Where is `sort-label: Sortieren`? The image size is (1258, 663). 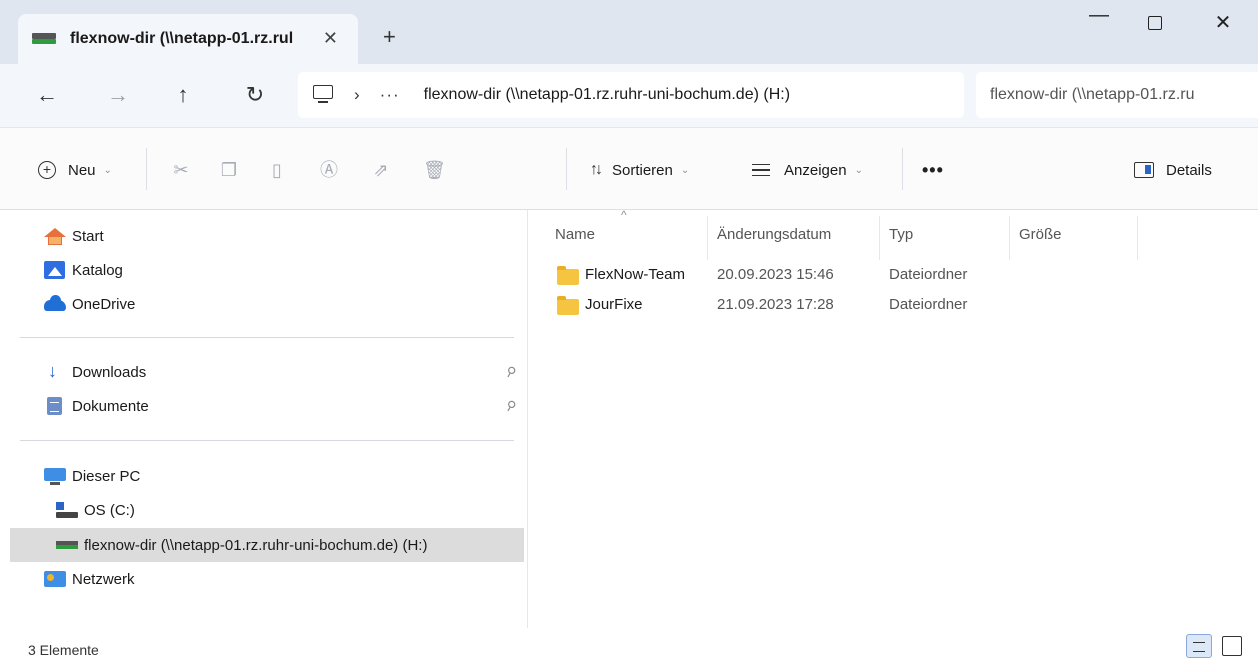 sort-label: Sortieren is located at coordinates (642, 170).